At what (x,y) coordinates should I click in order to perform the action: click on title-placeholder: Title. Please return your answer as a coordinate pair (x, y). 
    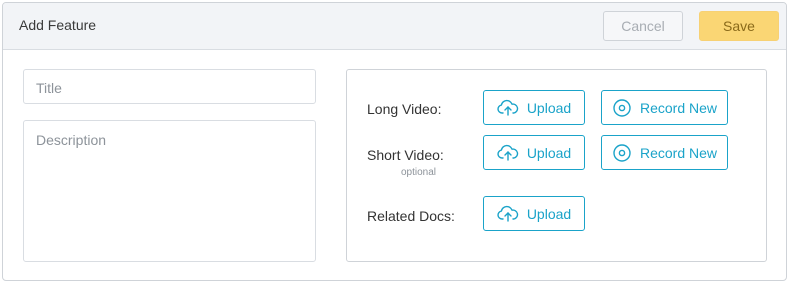
    Looking at the image, I should click on (49, 88).